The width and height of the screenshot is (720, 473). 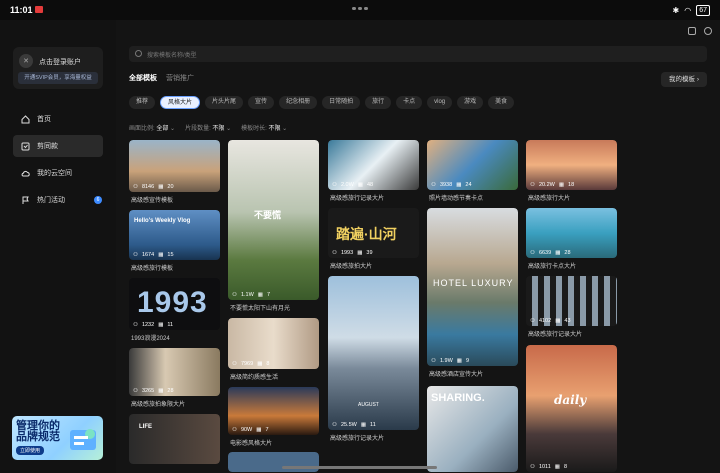 I want to click on template-card: daily ⚇ 1011 ▦ 8, so click(x=571, y=408).